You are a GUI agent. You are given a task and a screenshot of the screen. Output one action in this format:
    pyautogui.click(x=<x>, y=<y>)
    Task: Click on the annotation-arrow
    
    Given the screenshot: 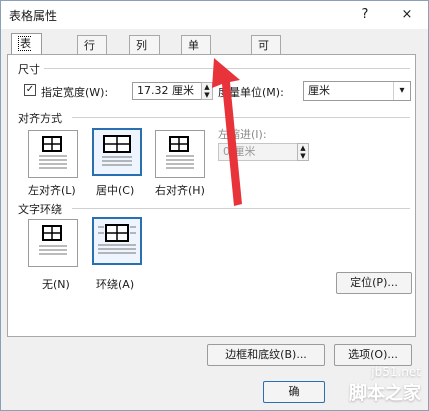 What is the action you would take?
    pyautogui.click(x=227, y=132)
    